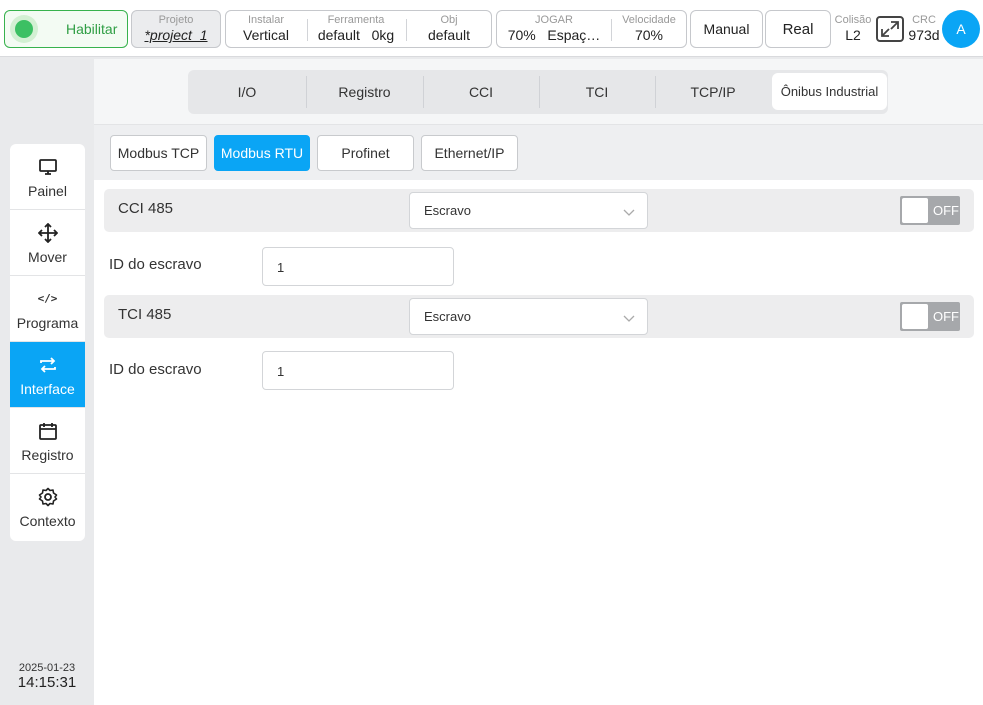  Describe the element at coordinates (24, 29) in the screenshot. I see `enable-status-icon` at that location.